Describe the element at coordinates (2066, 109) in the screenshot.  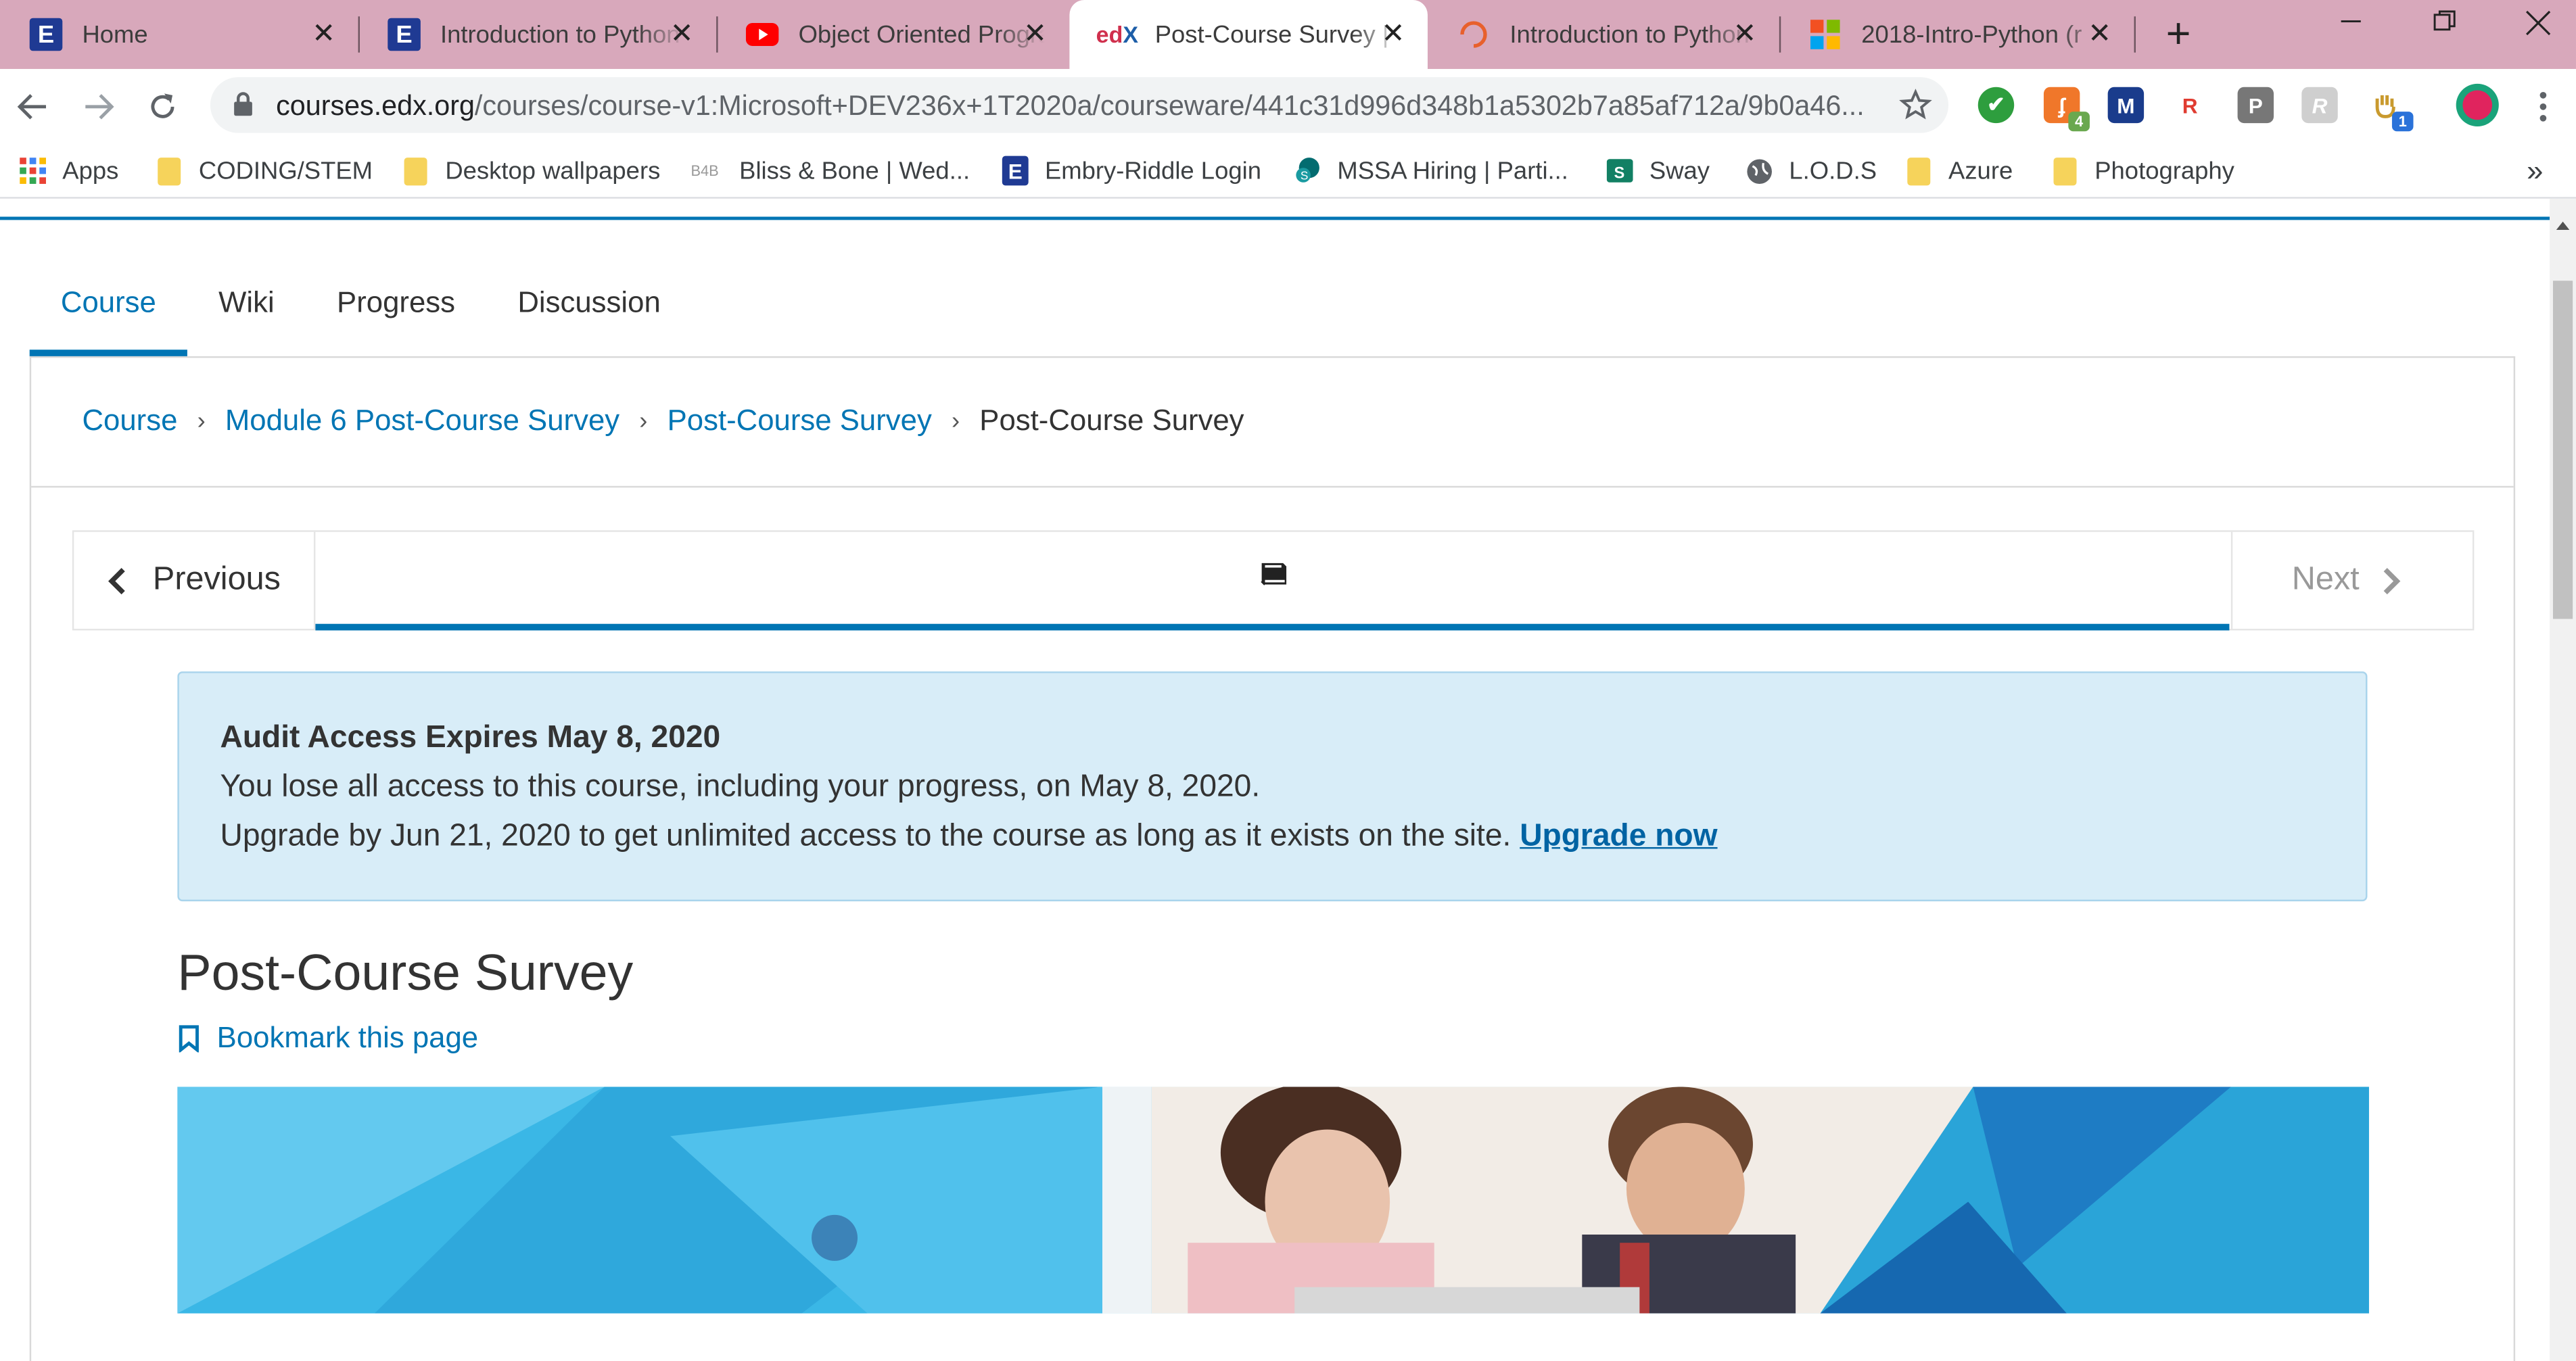
I see `orange-extension-icon: ʄ4` at that location.